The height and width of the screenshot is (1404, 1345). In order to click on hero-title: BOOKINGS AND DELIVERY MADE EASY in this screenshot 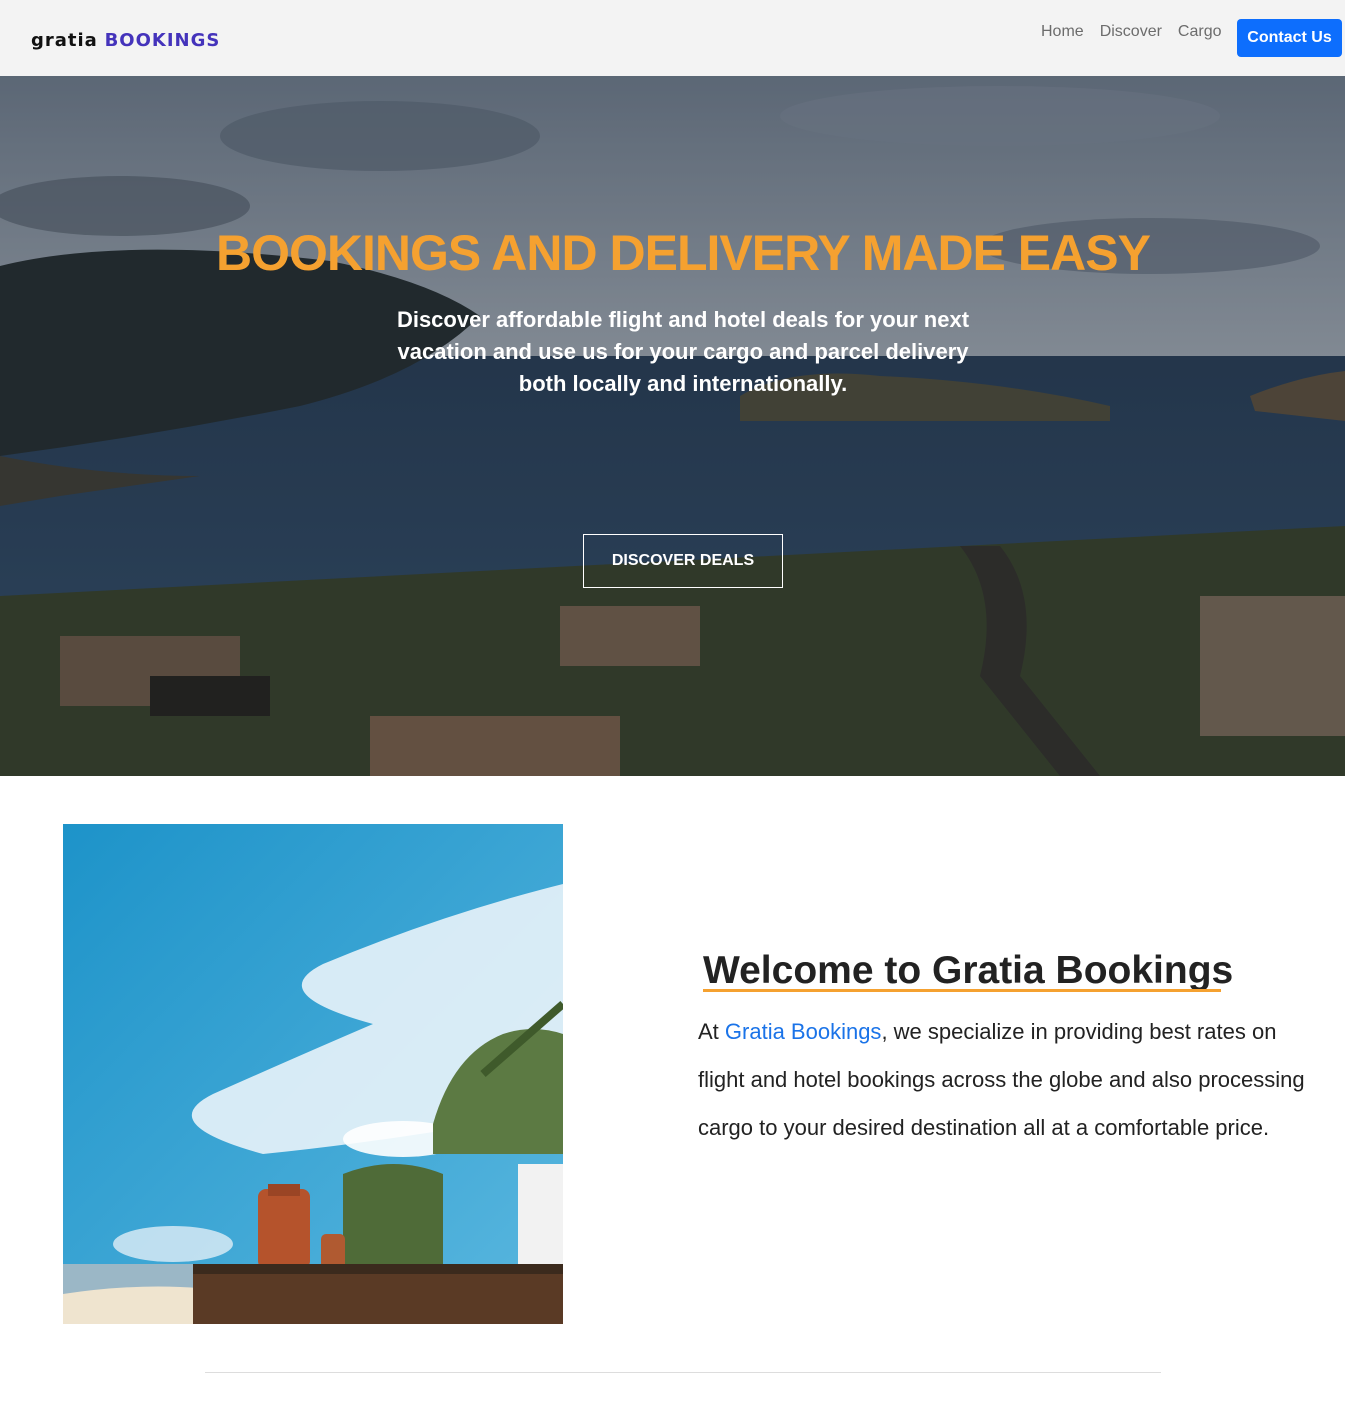, I will do `click(683, 253)`.